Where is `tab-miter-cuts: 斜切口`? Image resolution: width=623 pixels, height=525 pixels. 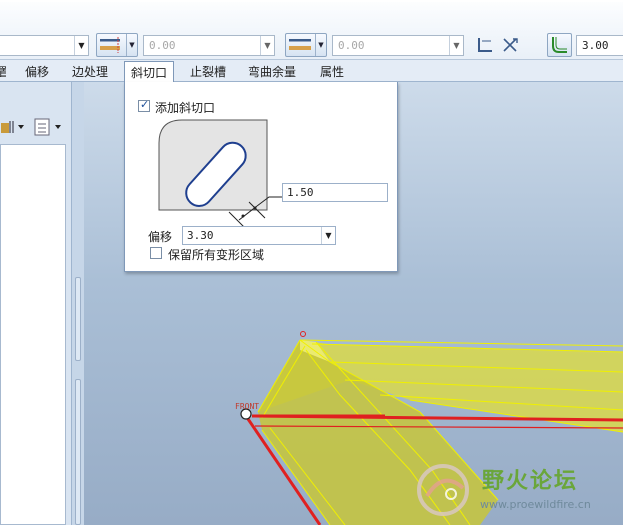
tab-miter-cuts: 斜切口 is located at coordinates (149, 72).